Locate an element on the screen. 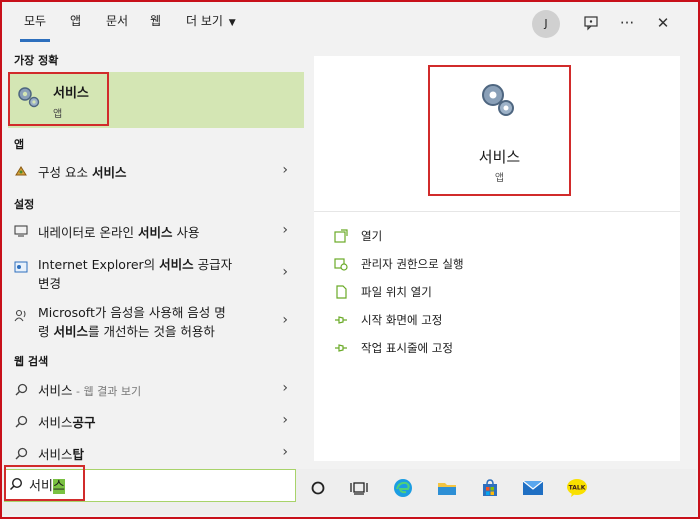 This screenshot has height=519, width=700. search-top-bar: 모두 앱 문서 웹 더 보기 ▼ J ··· ✕ is located at coordinates (349, 22).